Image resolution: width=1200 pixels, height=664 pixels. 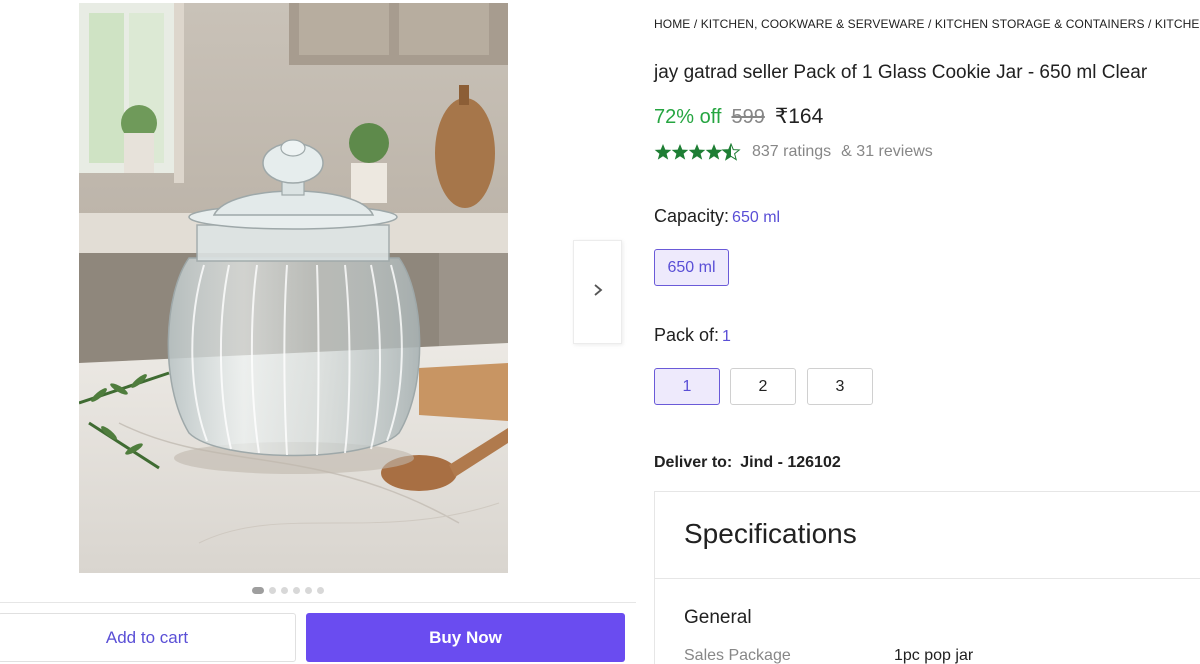 I want to click on capacity-label: Capacity: 650 ml, so click(x=717, y=216).